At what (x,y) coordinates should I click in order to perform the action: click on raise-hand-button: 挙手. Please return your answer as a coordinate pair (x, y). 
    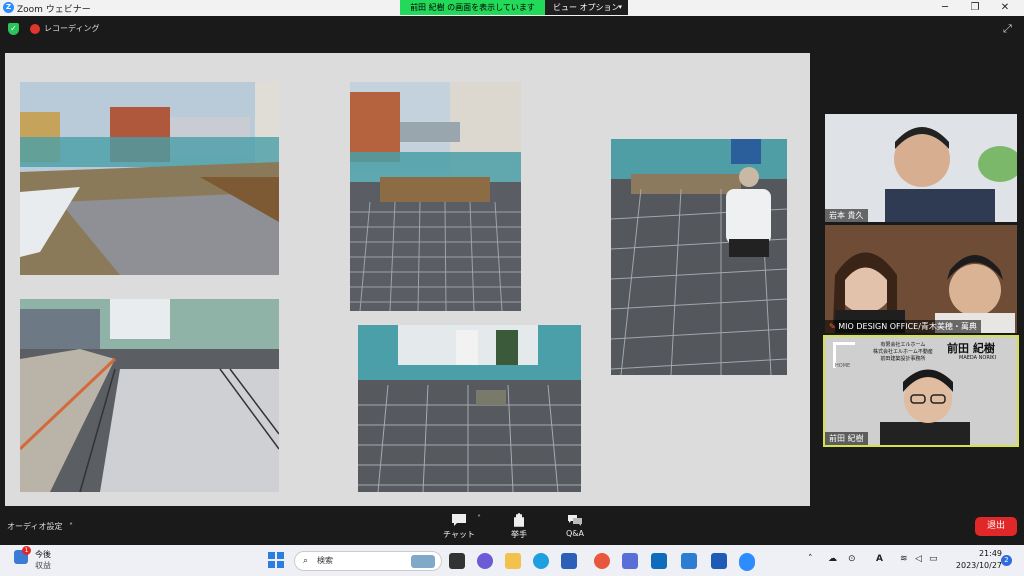
    Looking at the image, I should click on (519, 526).